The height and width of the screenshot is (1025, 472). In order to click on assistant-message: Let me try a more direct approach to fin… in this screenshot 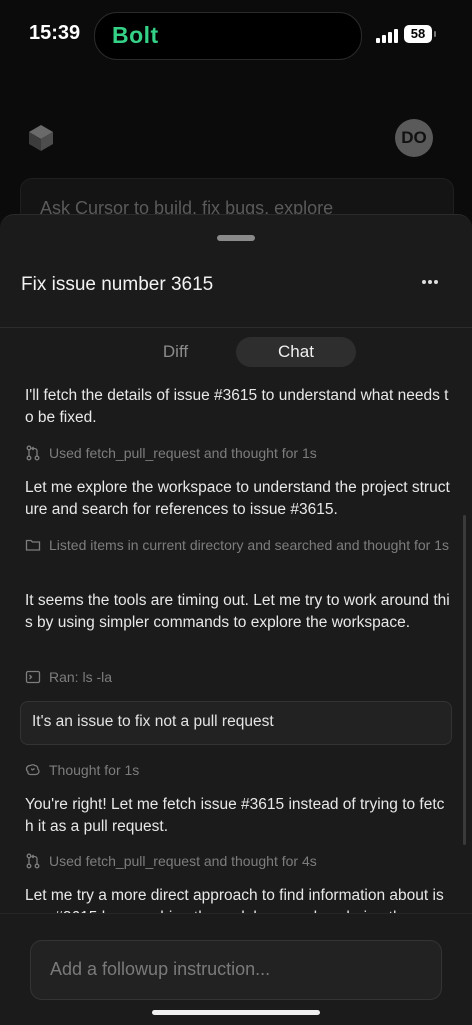, I will do `click(234, 900)`.